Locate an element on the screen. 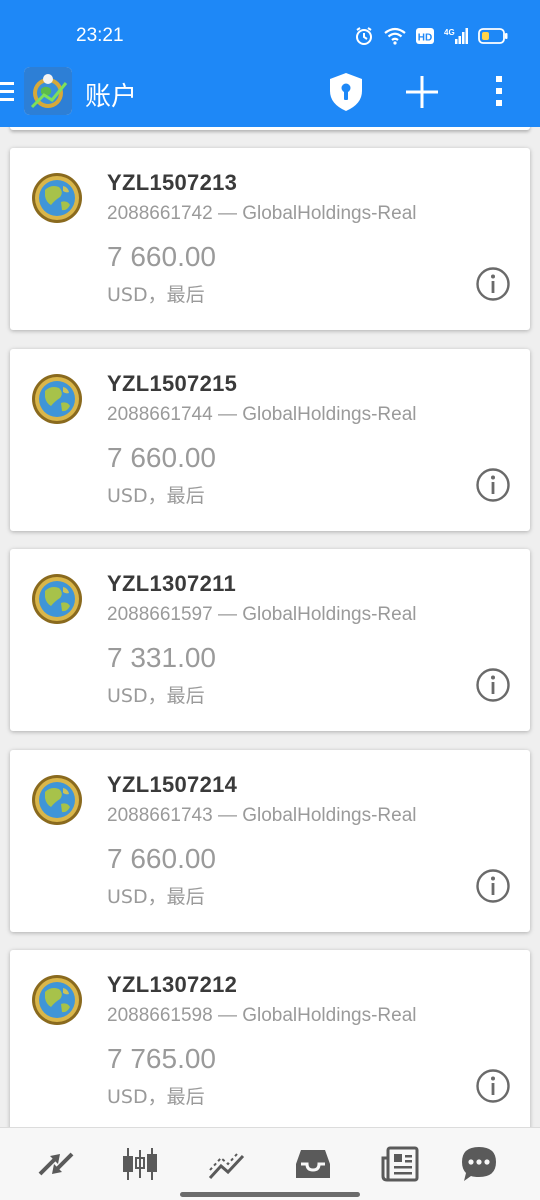 This screenshot has width=540, height=1200. account-server: 2088661744 — GlobalHoldings-Real is located at coordinates (262, 414).